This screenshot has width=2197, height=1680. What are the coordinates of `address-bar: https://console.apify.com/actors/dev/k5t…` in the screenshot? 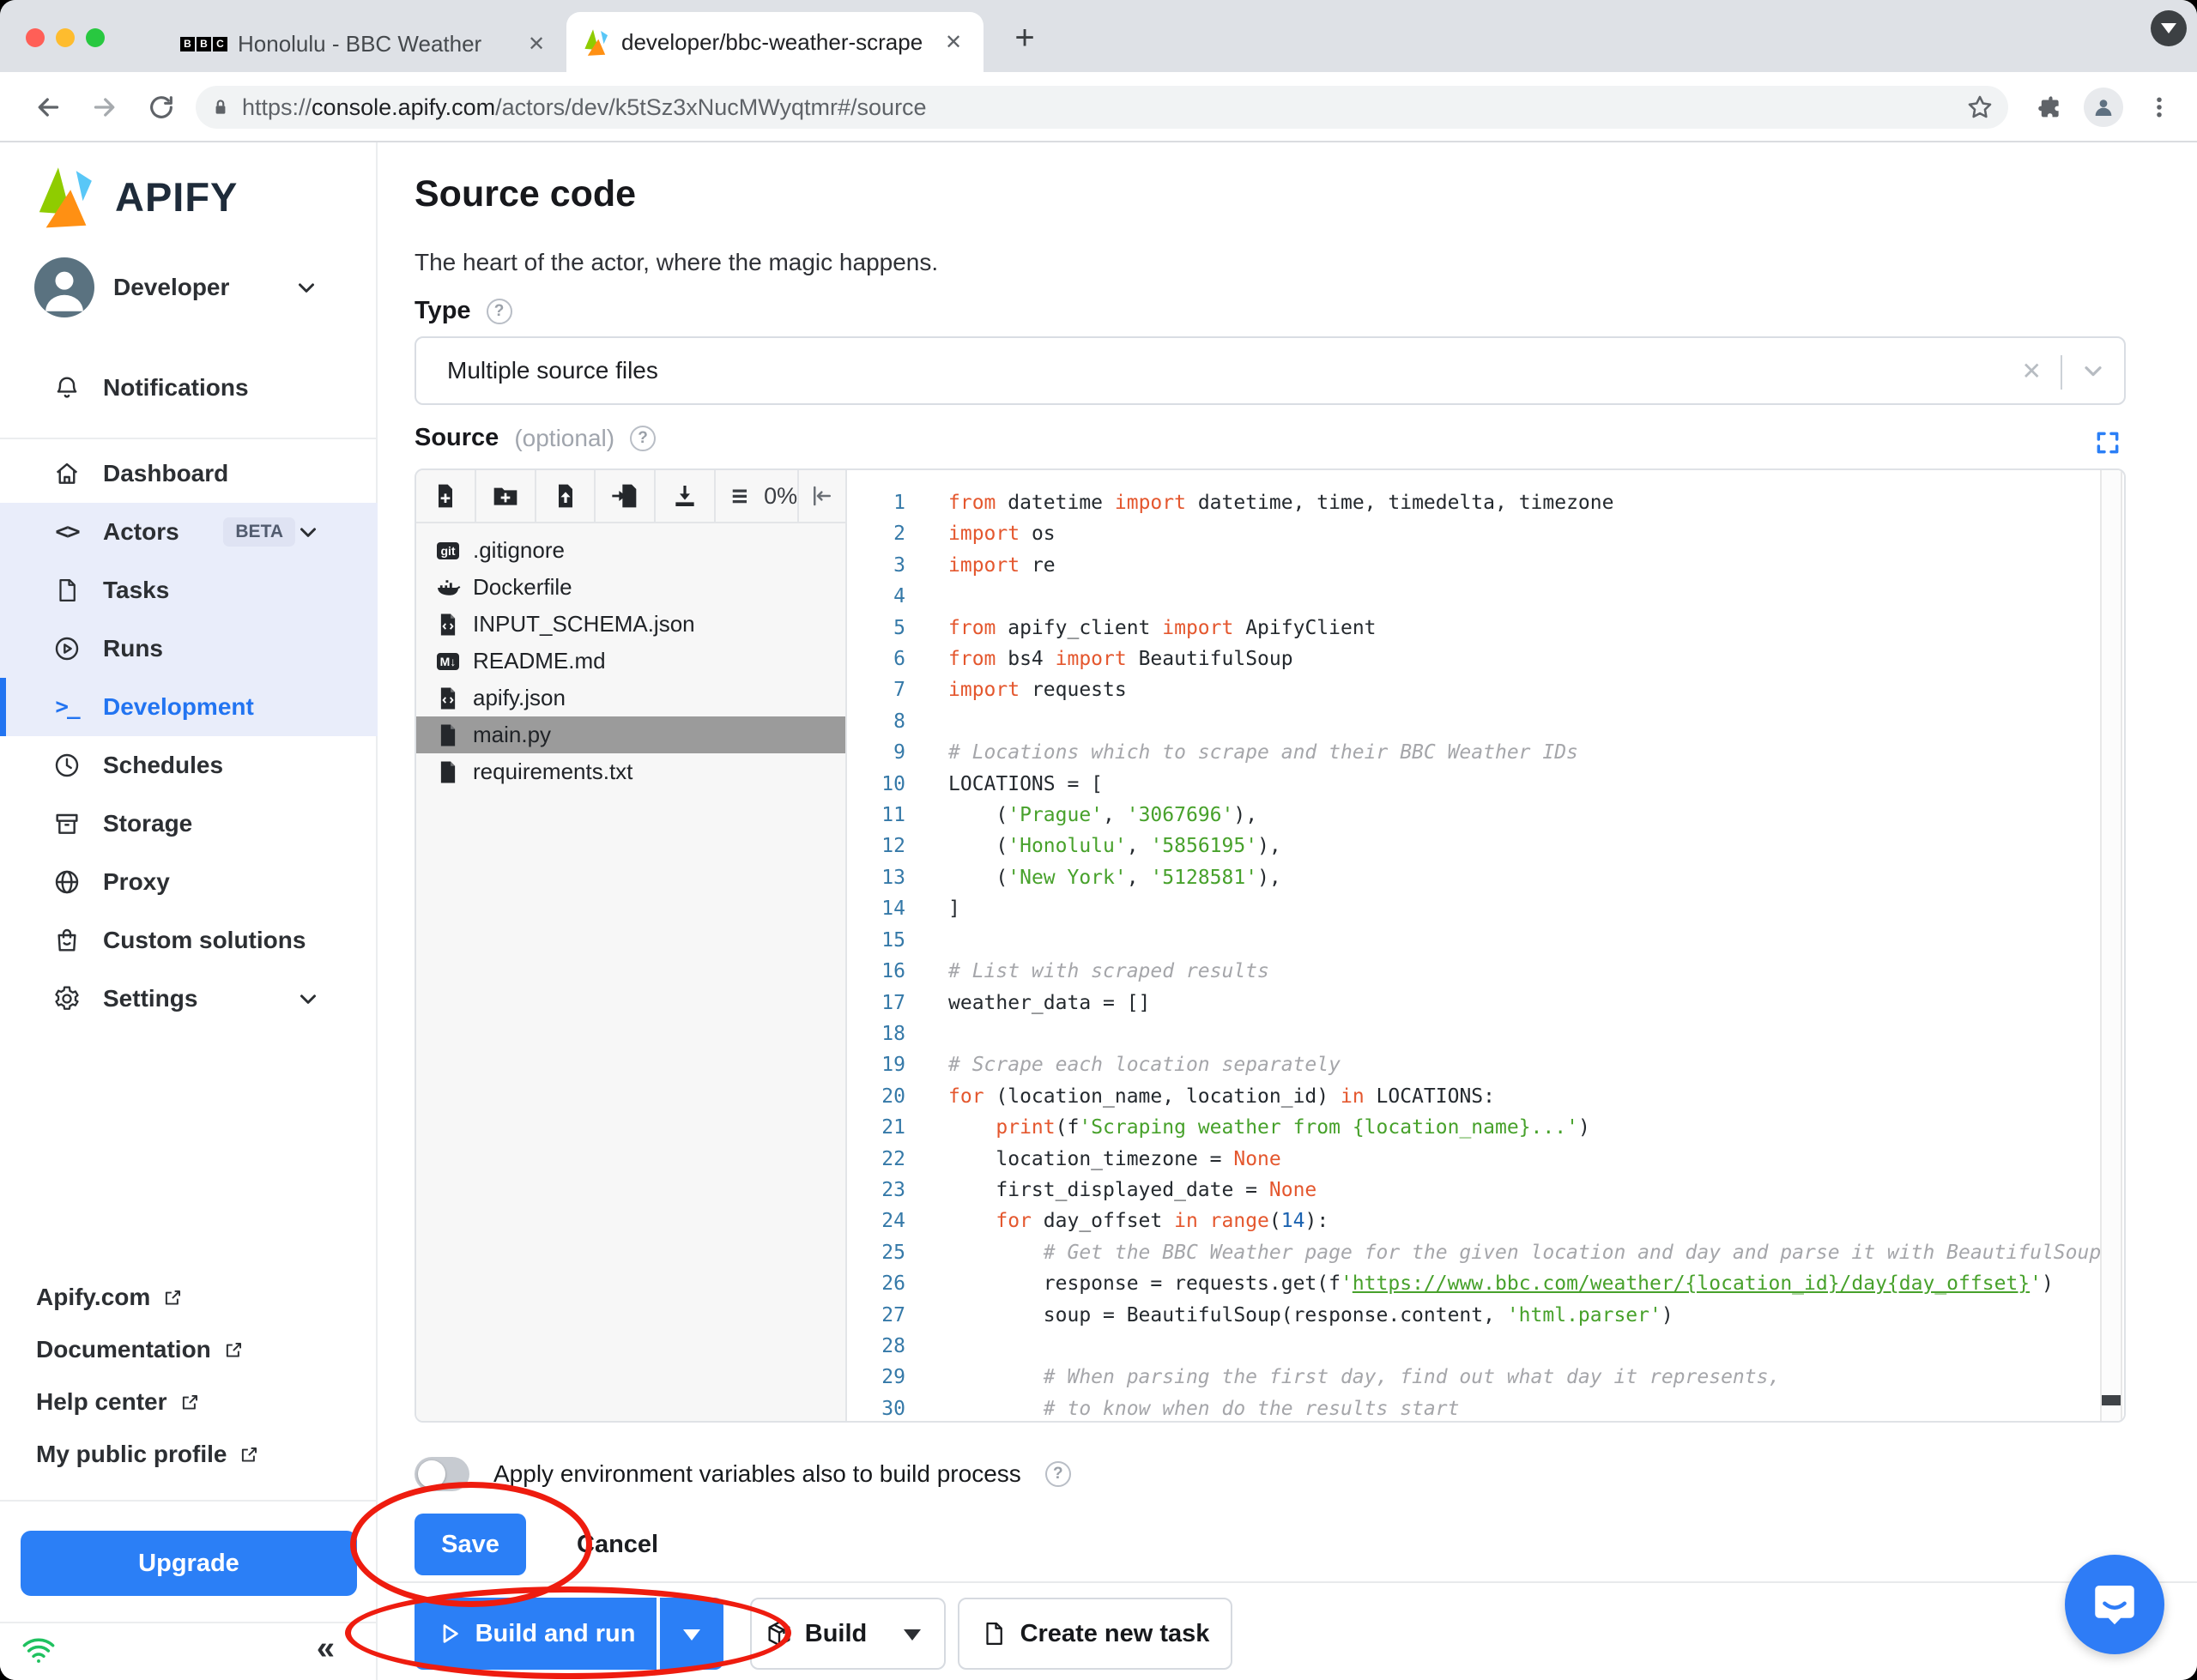 It's located at (1102, 107).